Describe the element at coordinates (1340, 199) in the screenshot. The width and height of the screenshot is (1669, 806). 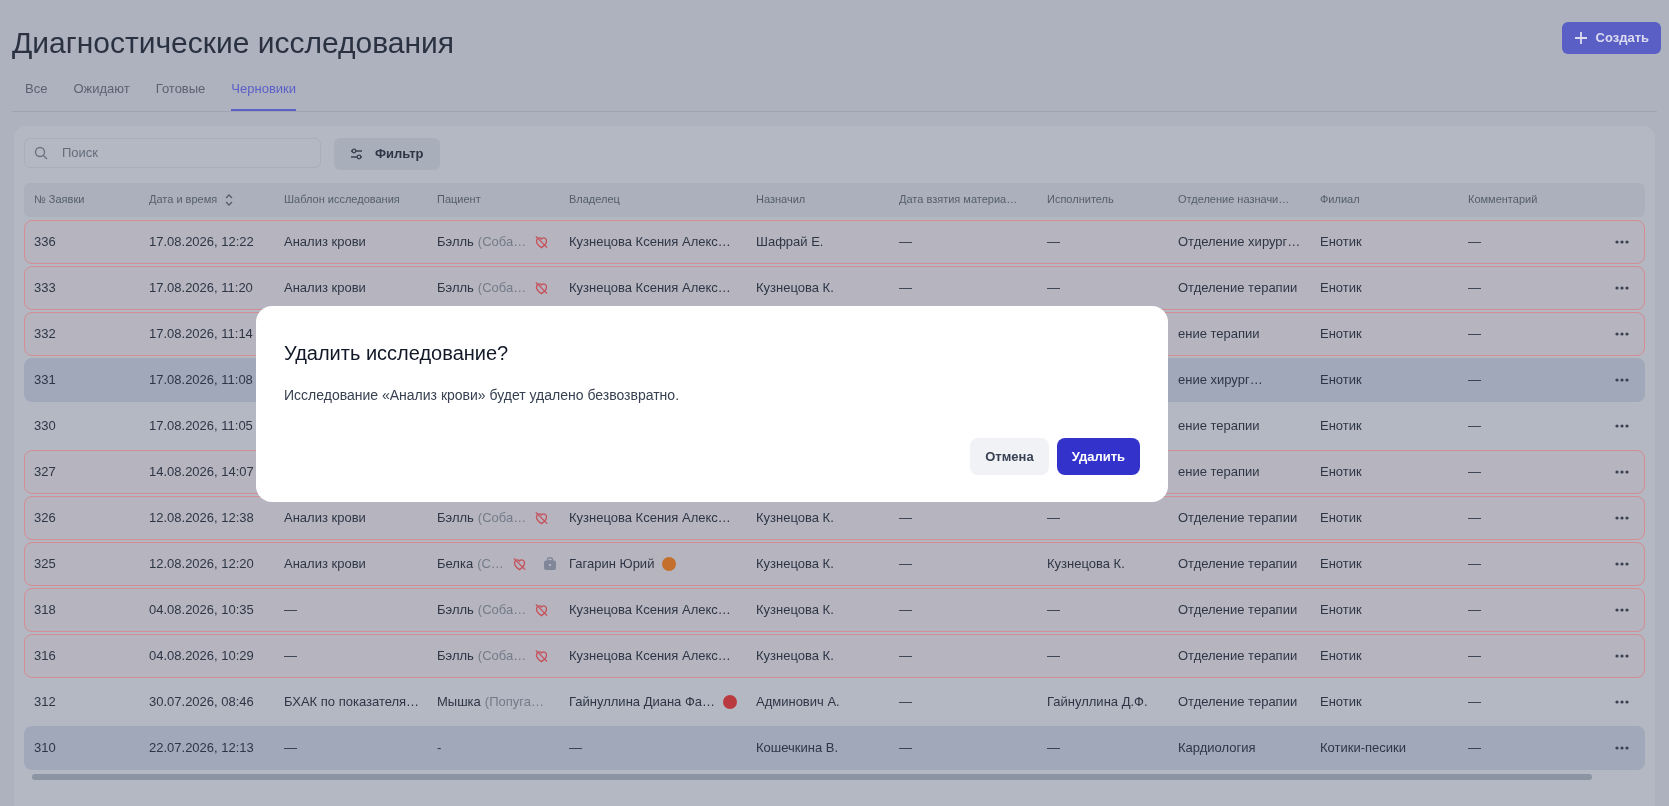
I see `column-header: Филиал` at that location.